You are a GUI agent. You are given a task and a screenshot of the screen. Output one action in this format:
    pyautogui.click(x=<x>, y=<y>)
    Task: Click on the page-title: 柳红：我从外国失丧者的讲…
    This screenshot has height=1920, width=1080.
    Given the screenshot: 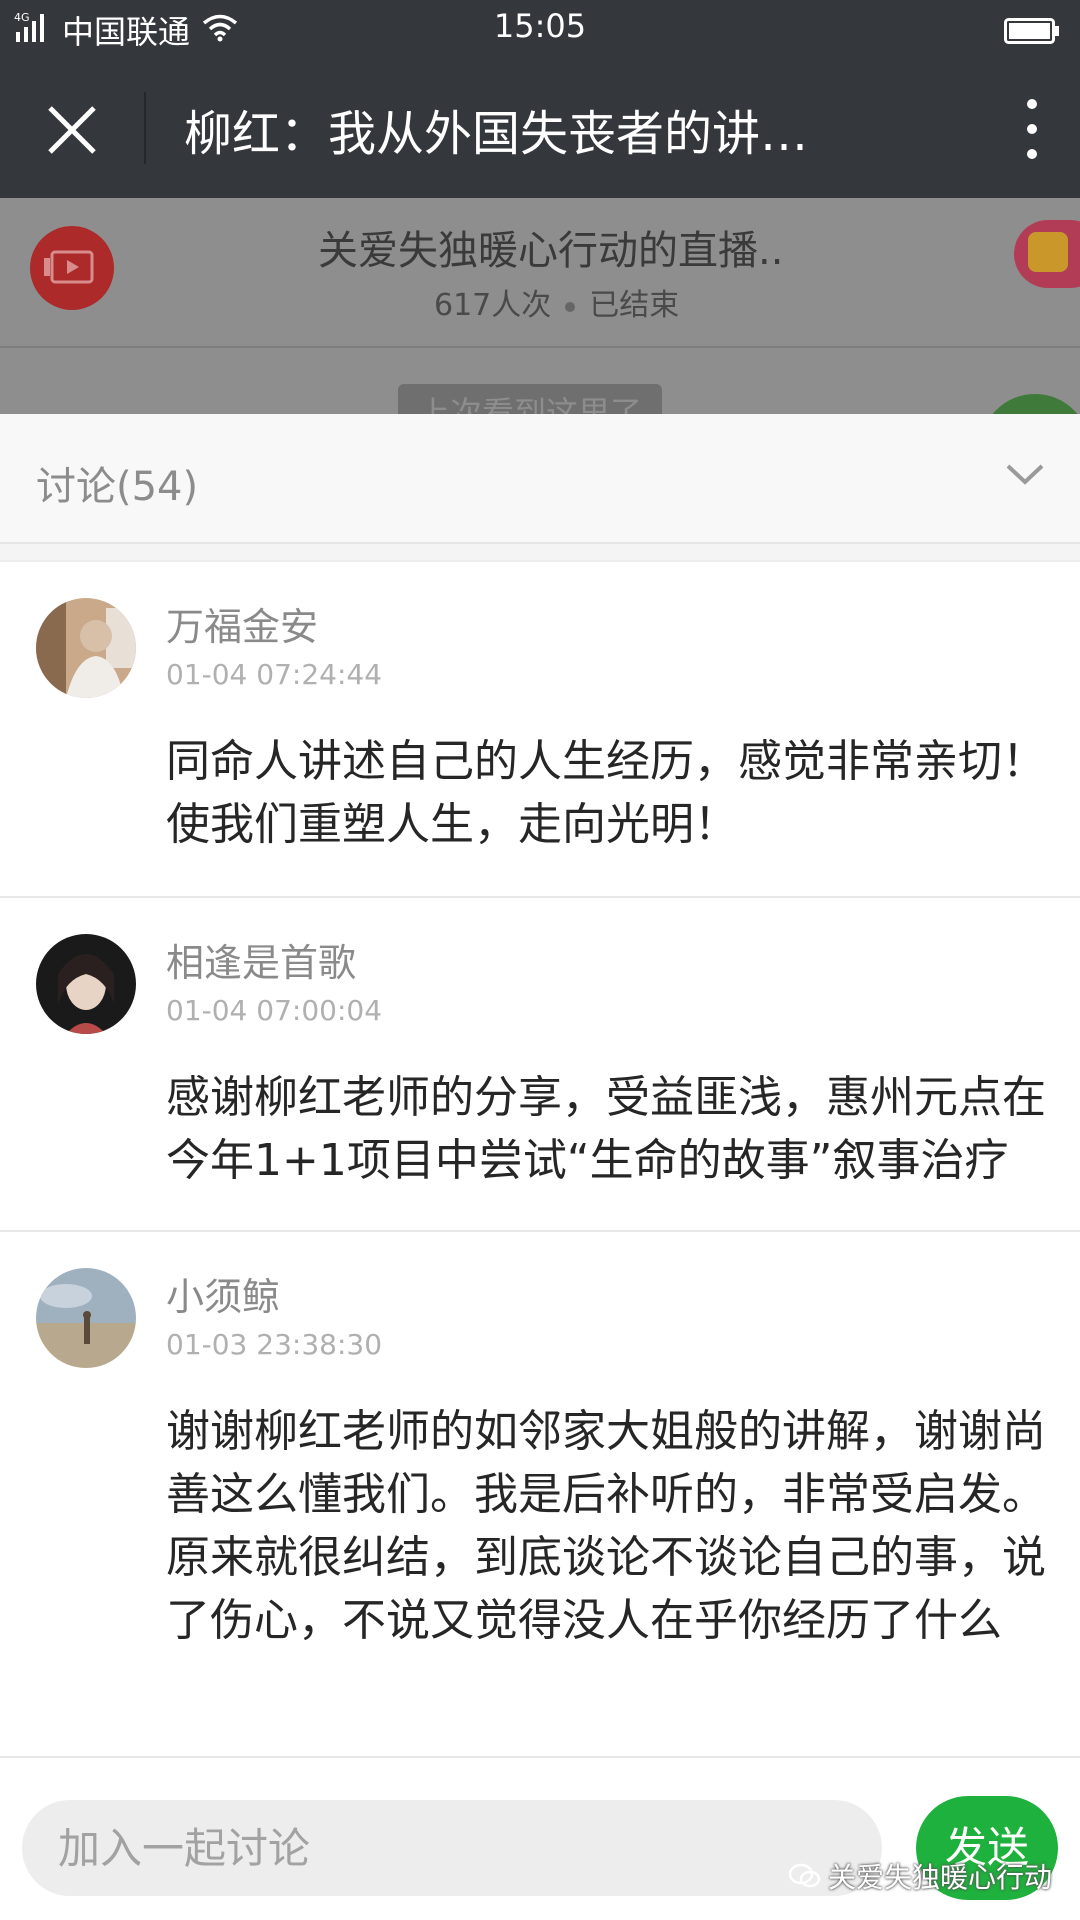 What is the action you would take?
    pyautogui.click(x=496, y=134)
    